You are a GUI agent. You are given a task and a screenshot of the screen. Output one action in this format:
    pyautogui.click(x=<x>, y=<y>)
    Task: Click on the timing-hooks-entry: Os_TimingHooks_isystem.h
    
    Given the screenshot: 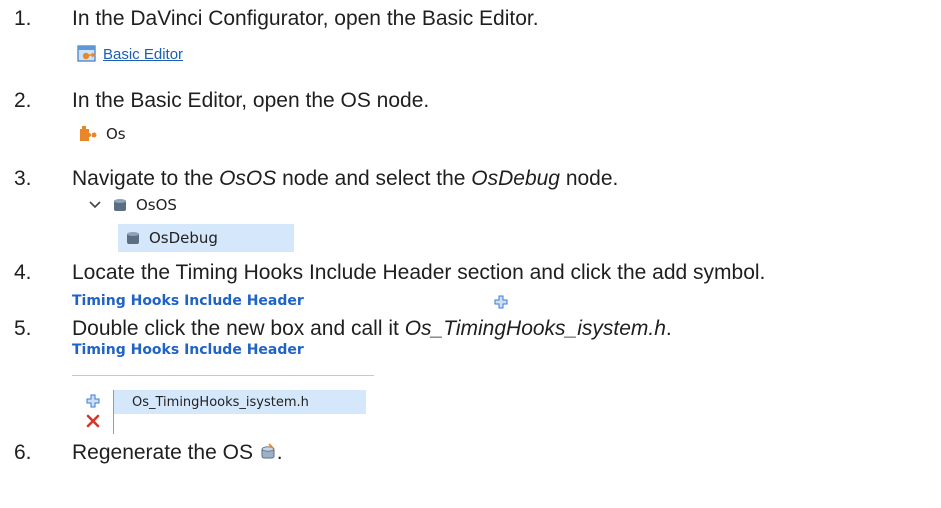 What is the action you would take?
    pyautogui.click(x=220, y=402)
    